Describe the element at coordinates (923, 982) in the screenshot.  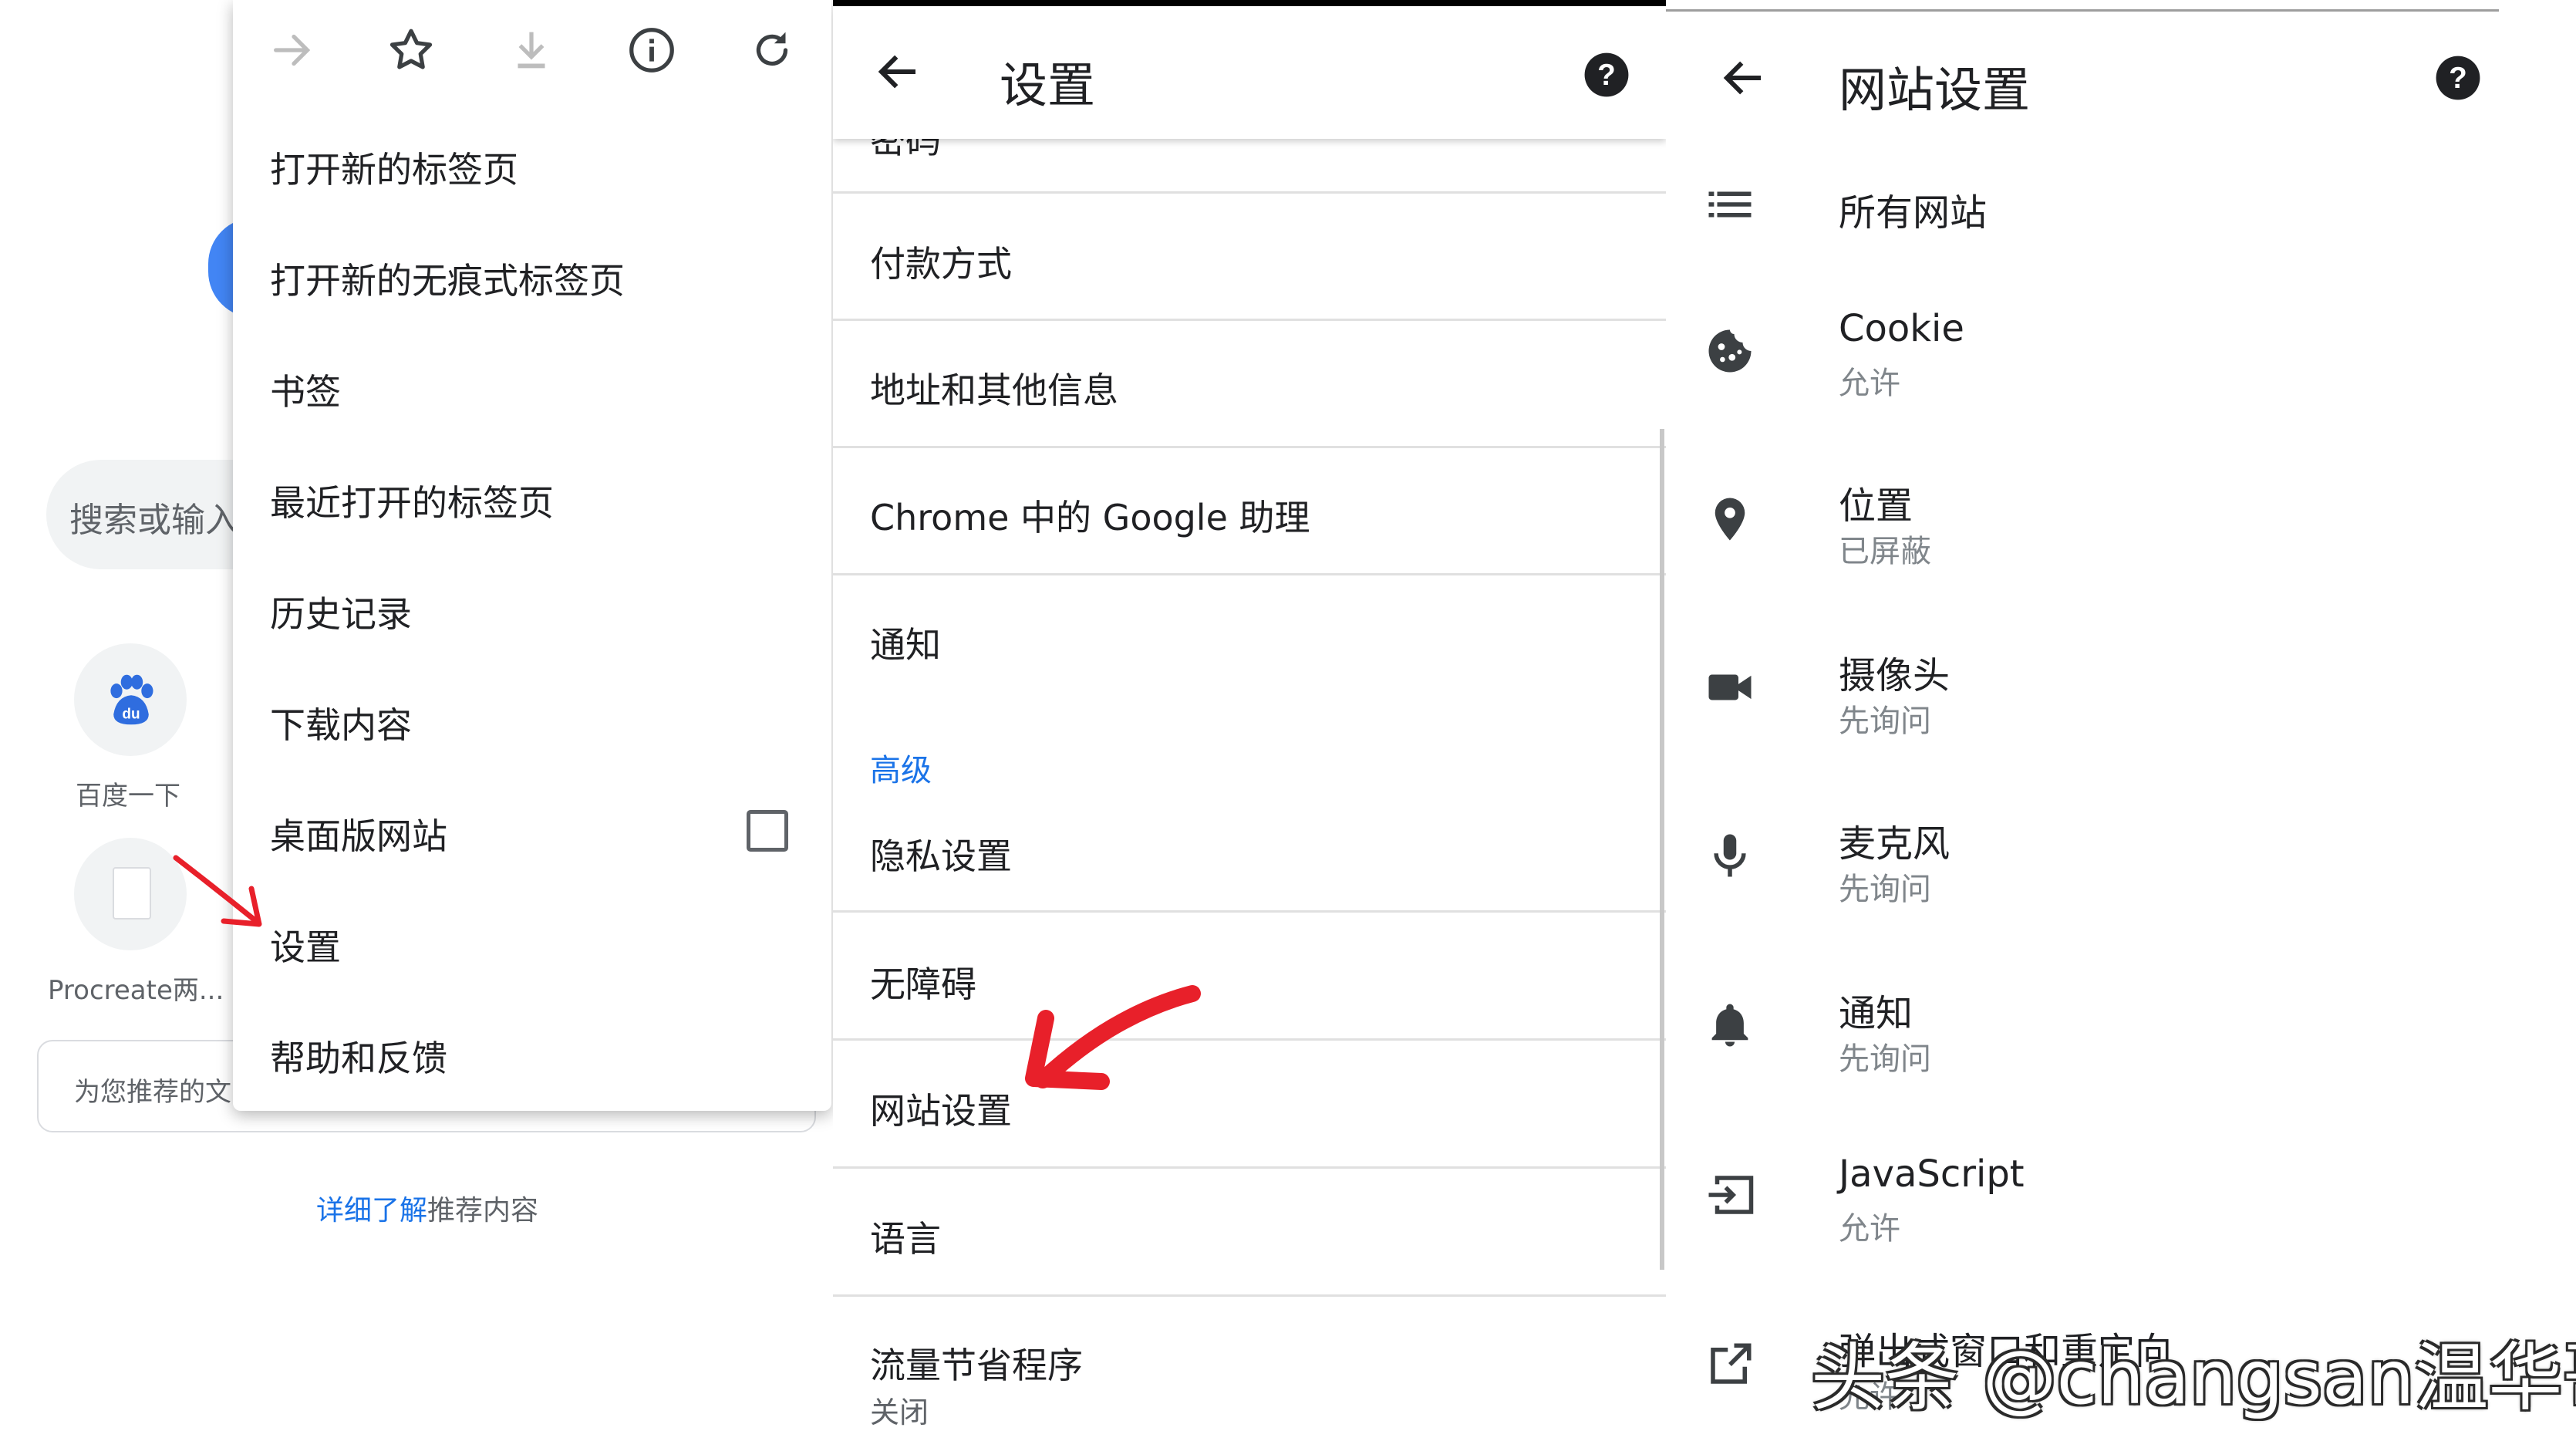
I see `settings-row-accessibility: 无障碍` at that location.